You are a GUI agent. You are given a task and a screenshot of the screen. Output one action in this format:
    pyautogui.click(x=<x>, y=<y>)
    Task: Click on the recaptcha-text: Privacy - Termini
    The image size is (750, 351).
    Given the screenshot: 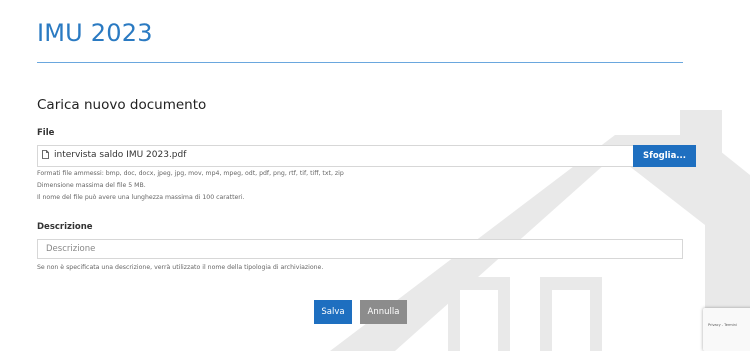 What is the action you would take?
    pyautogui.click(x=722, y=325)
    